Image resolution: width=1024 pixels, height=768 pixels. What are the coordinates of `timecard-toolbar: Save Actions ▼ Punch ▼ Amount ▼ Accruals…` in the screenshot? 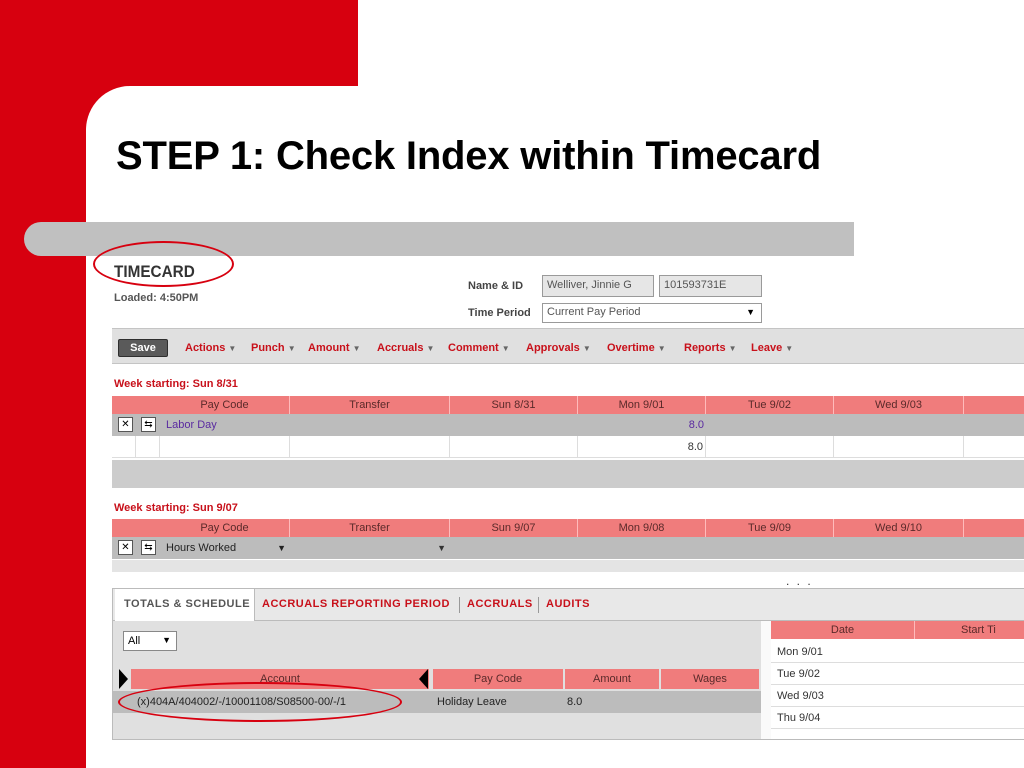 It's located at (568, 346).